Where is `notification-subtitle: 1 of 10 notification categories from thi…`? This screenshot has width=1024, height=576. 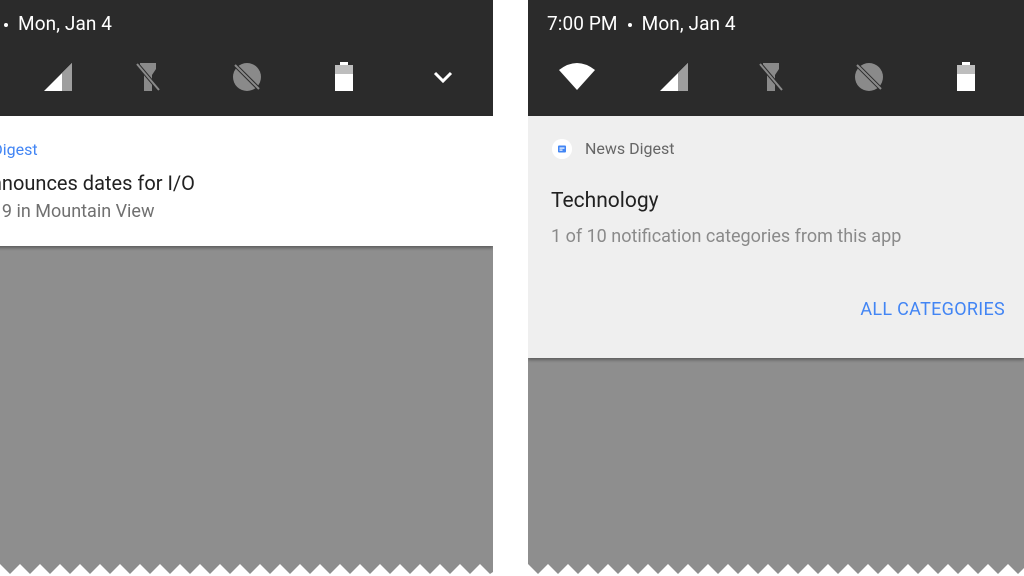
notification-subtitle: 1 of 10 notification categories from thi… is located at coordinates (726, 236).